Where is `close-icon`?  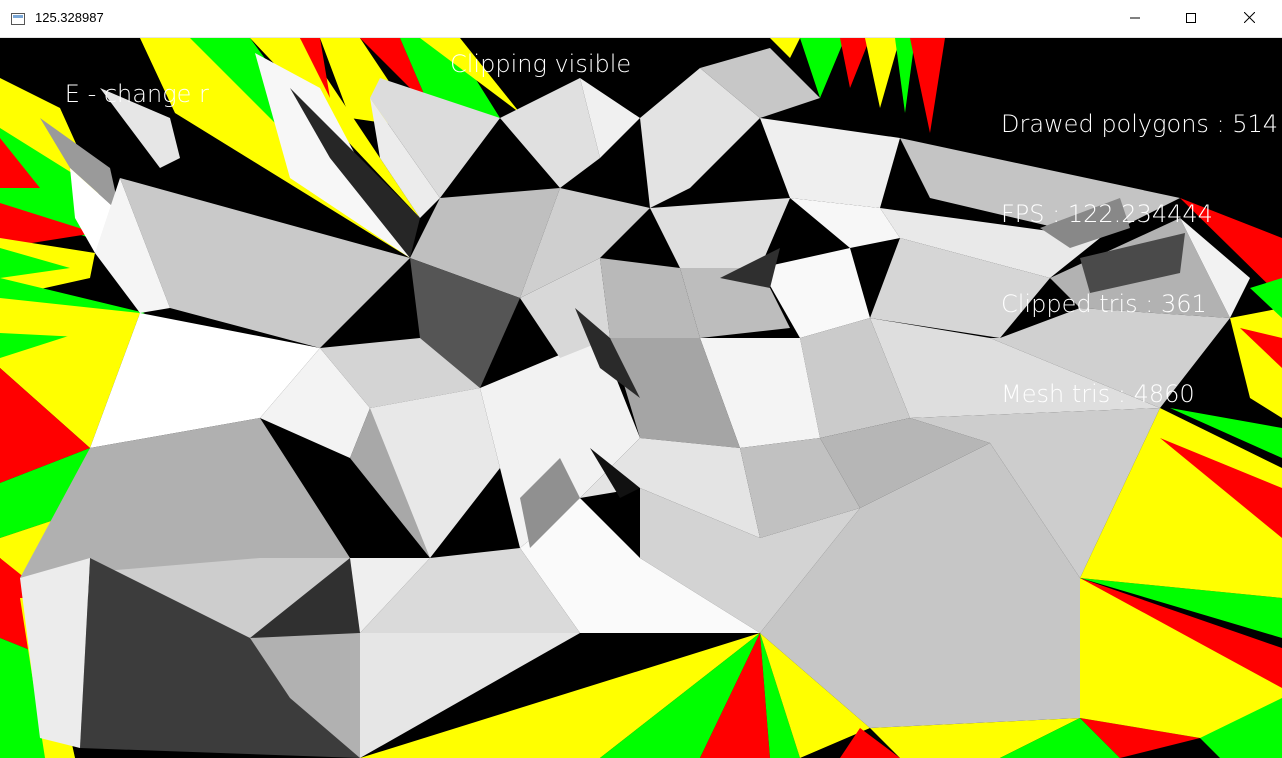 close-icon is located at coordinates (1249, 19).